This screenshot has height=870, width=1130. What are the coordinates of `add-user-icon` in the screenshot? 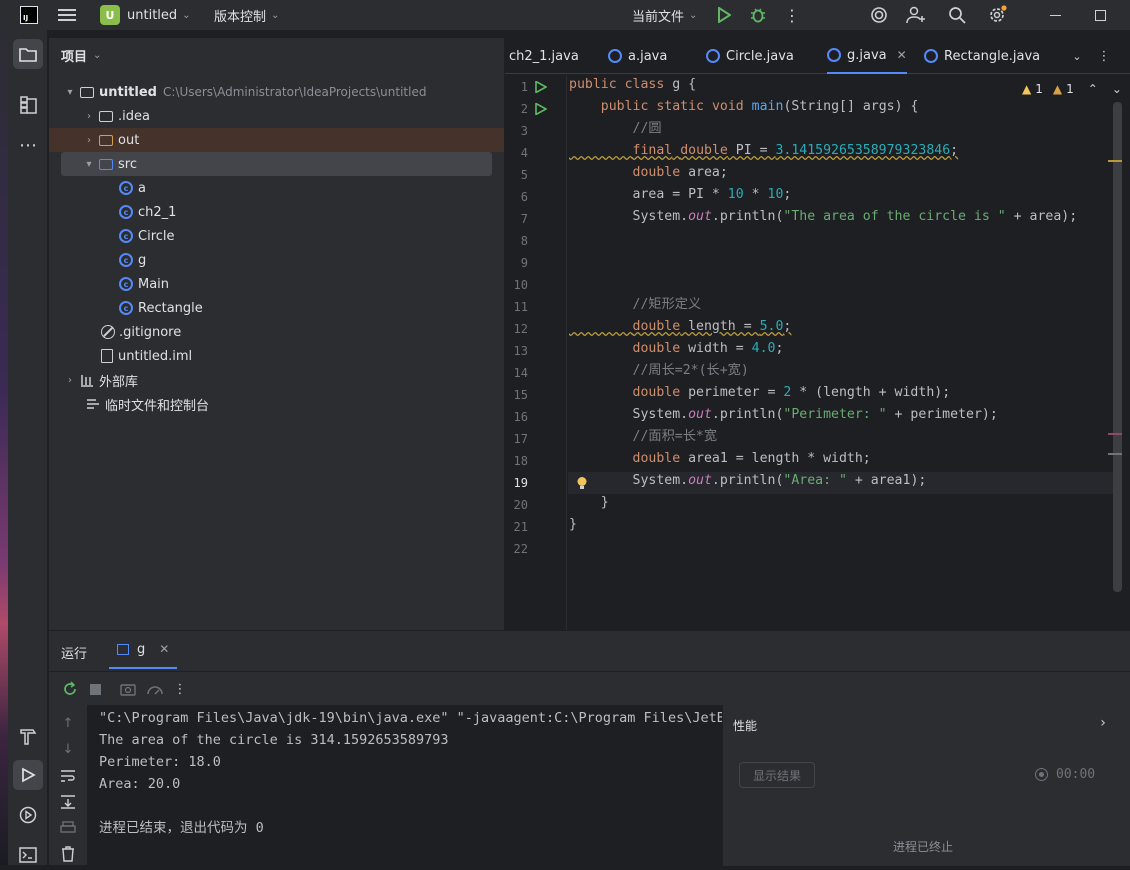 It's located at (916, 15).